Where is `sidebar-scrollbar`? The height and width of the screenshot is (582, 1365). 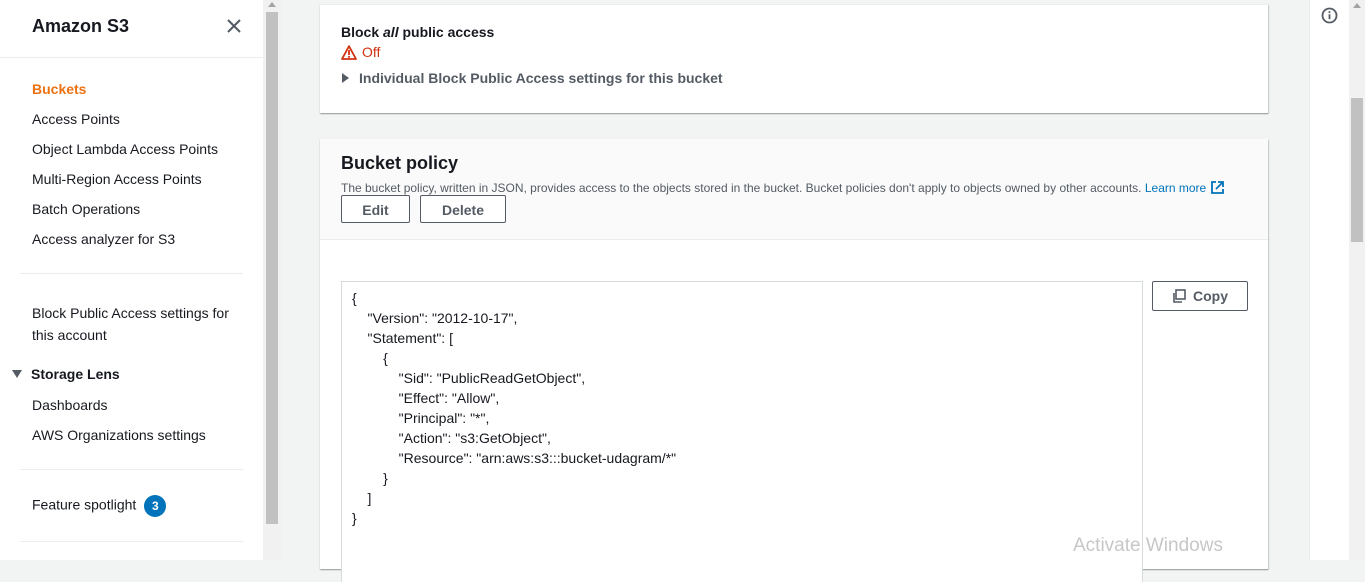
sidebar-scrollbar is located at coordinates (272, 280).